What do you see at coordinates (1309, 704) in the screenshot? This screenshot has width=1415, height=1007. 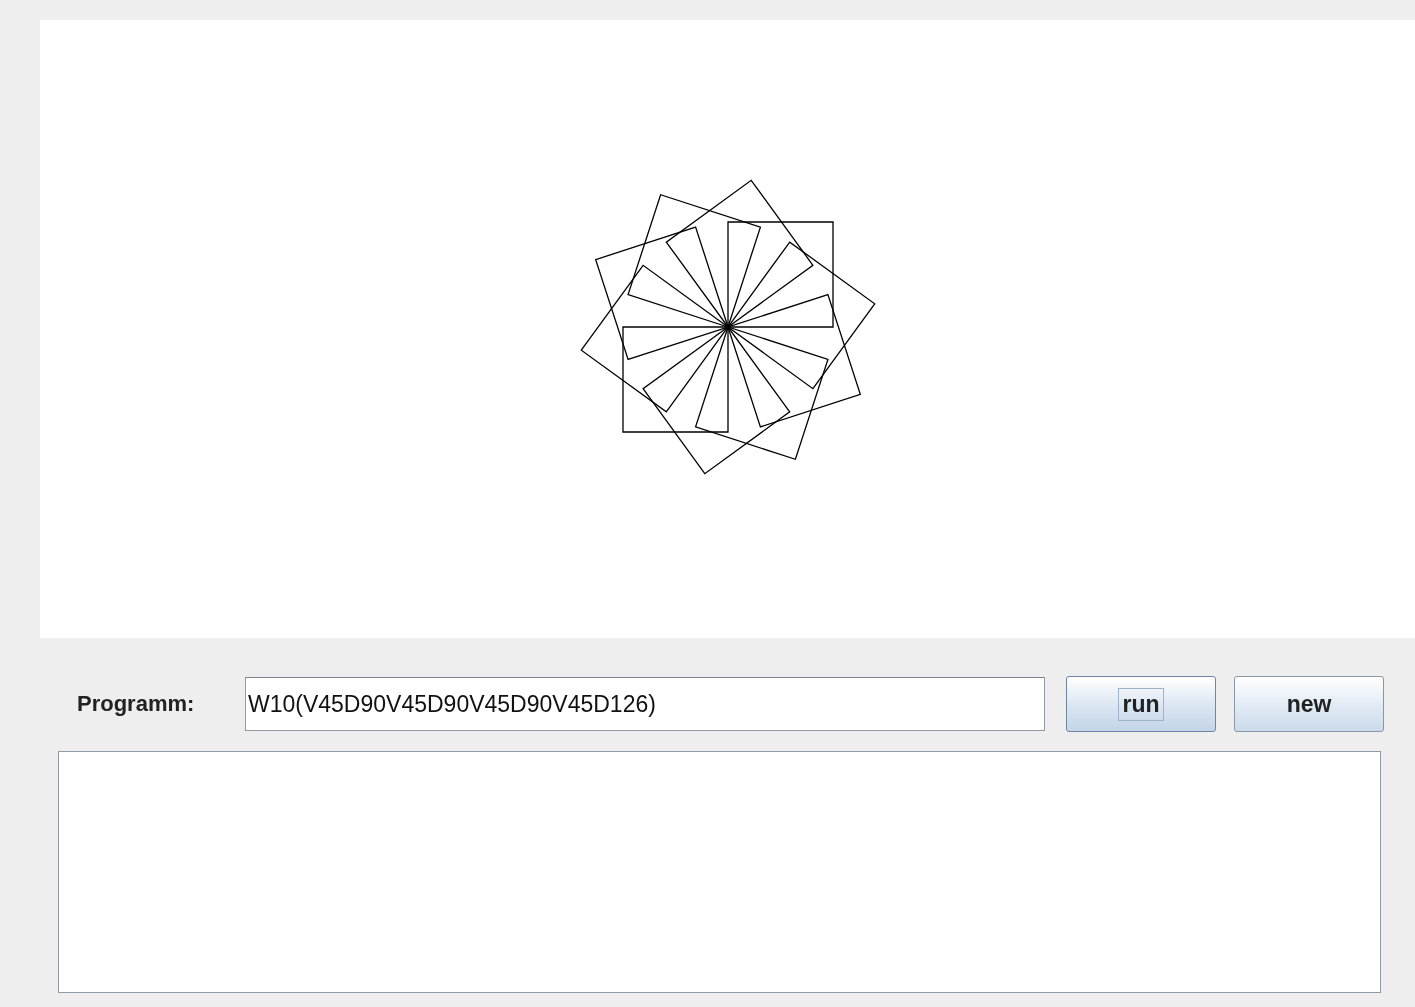 I see `new-button: new` at bounding box center [1309, 704].